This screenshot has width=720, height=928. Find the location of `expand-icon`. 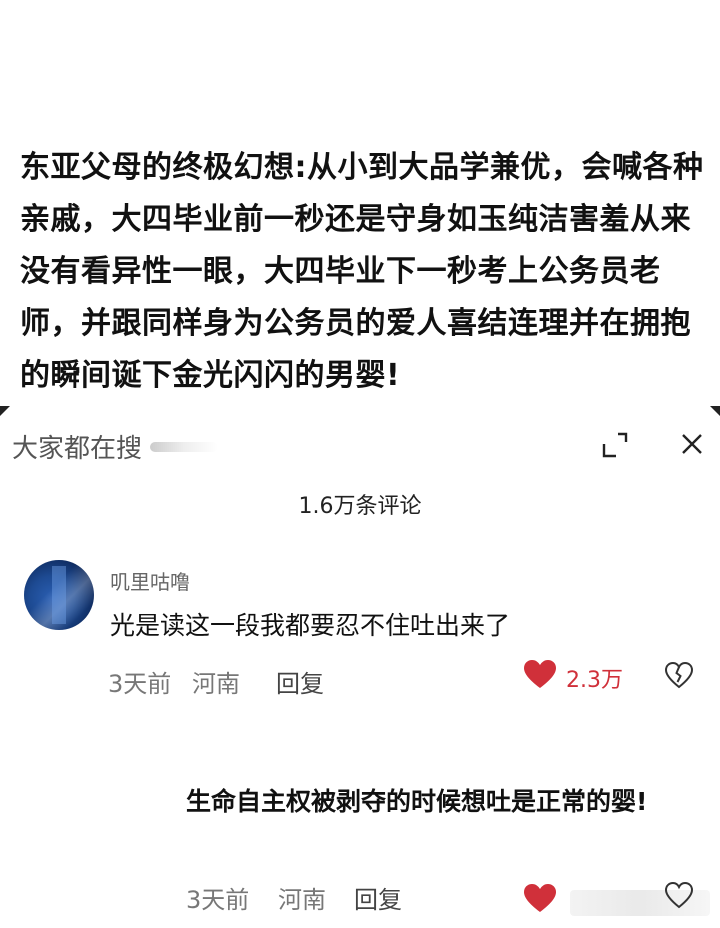

expand-icon is located at coordinates (615, 445).